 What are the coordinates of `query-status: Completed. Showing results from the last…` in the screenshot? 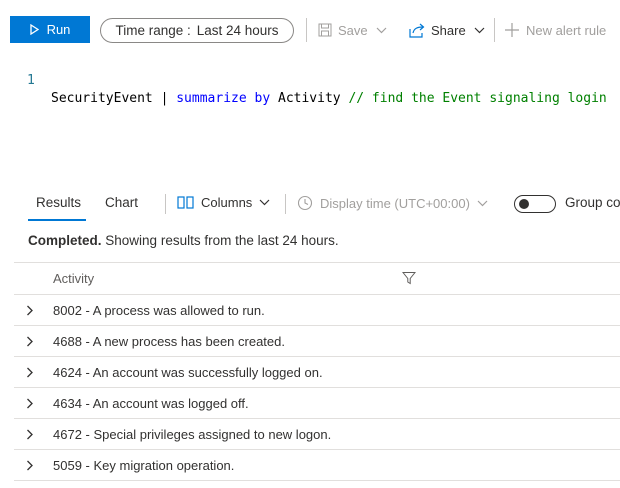 It's located at (183, 240).